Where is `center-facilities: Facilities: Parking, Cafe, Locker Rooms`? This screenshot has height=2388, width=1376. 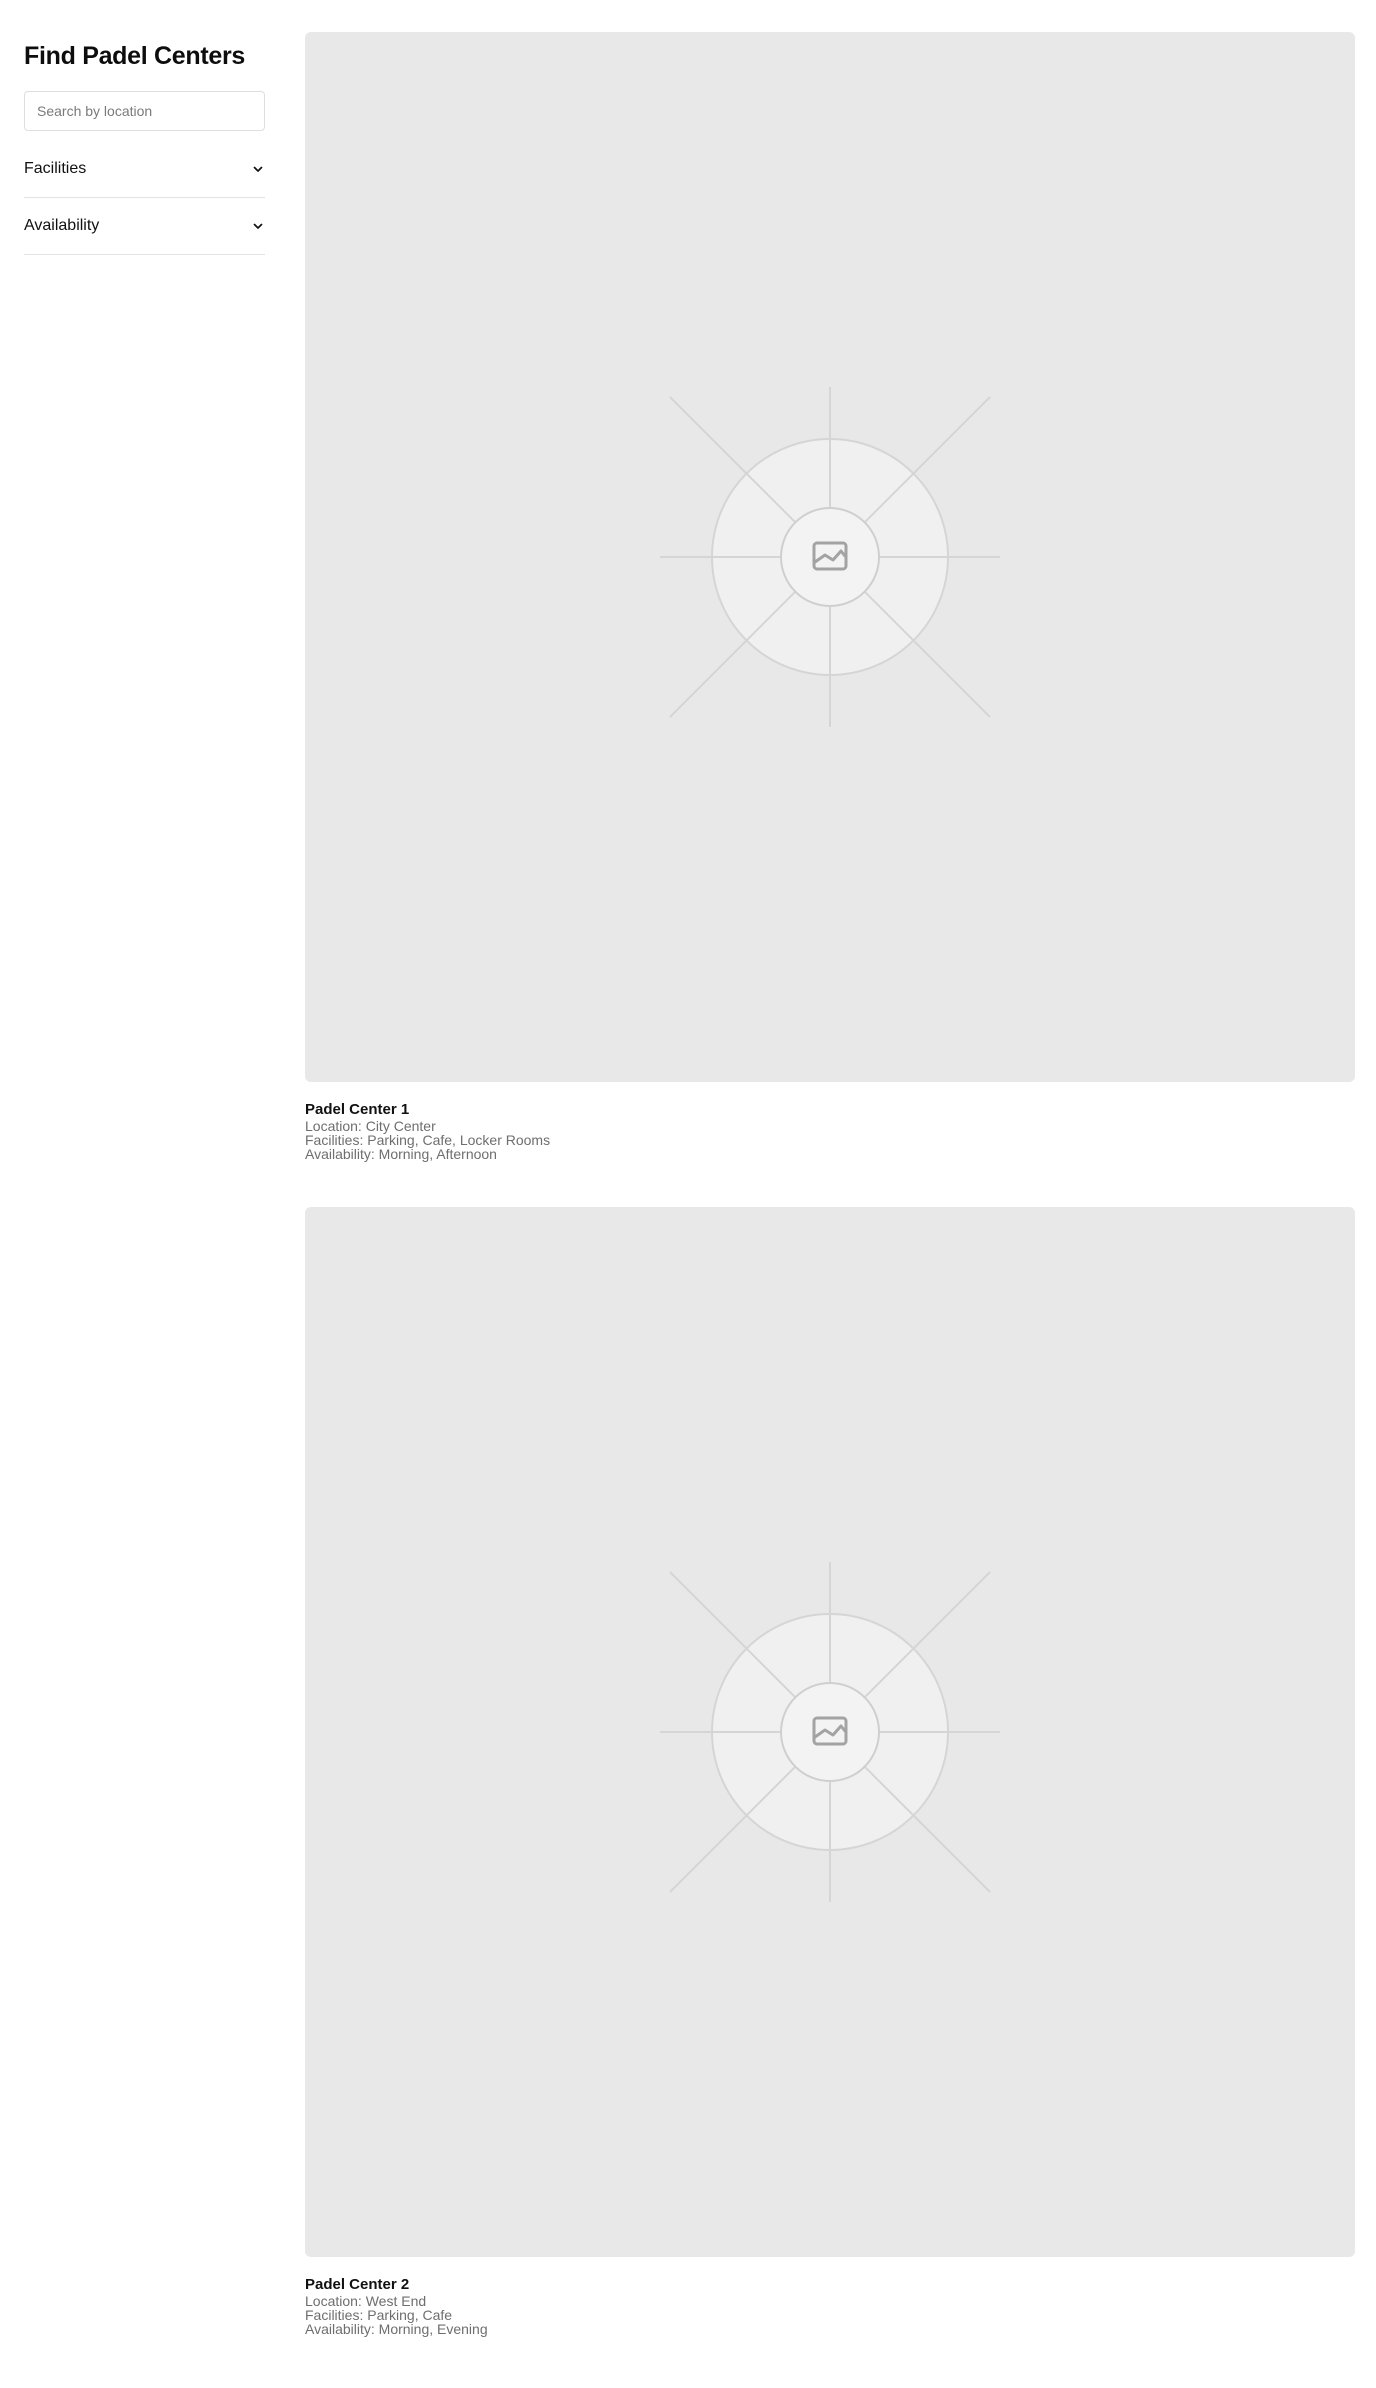 center-facilities: Facilities: Parking, Cafe, Locker Rooms is located at coordinates (428, 1140).